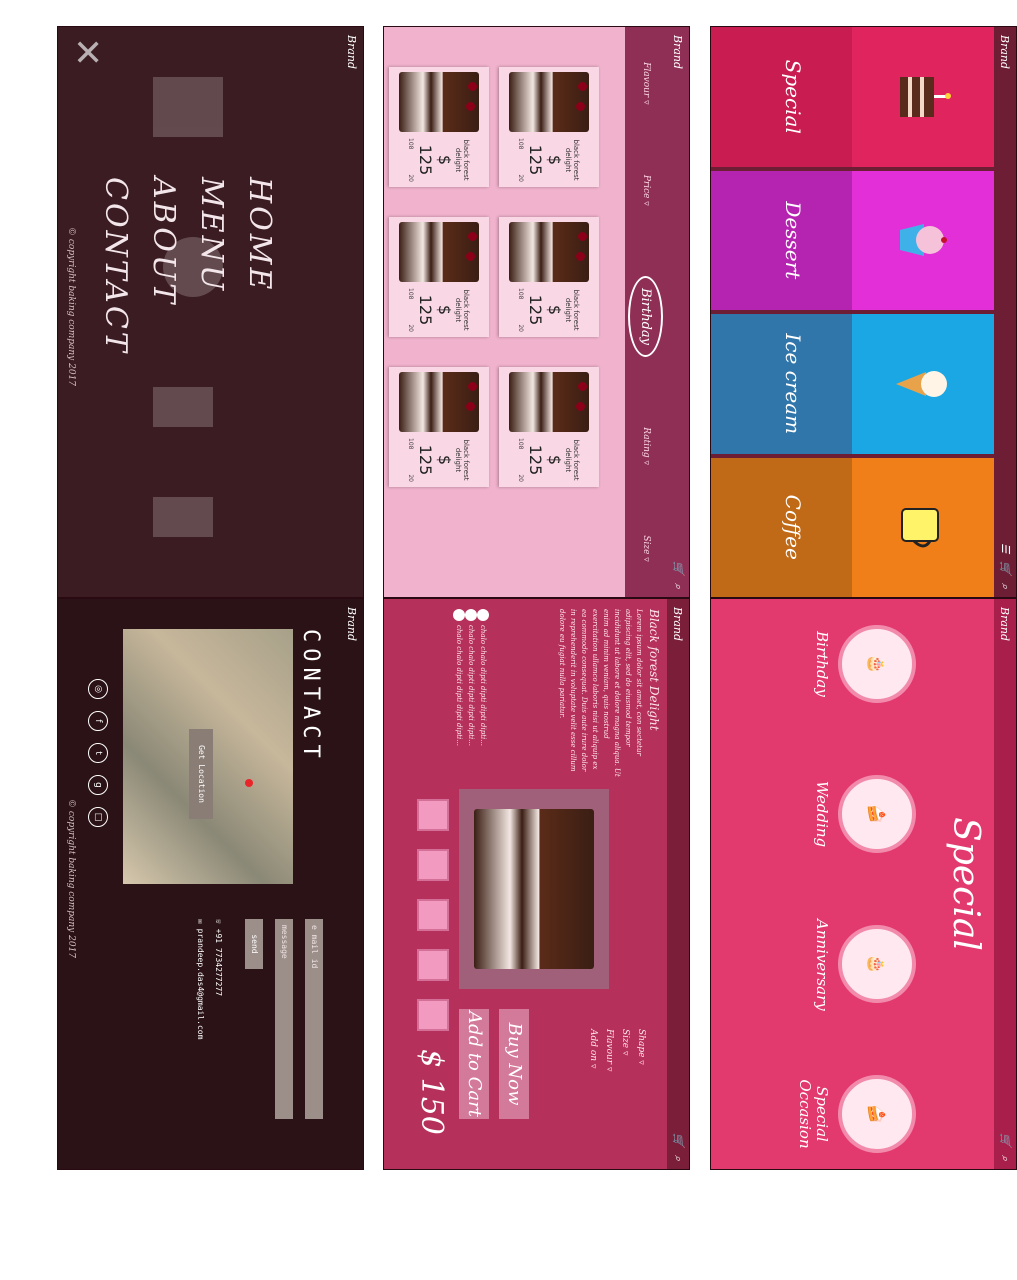  Describe the element at coordinates (852, 240) in the screenshot. I see `category-dessert: Dessert` at that location.